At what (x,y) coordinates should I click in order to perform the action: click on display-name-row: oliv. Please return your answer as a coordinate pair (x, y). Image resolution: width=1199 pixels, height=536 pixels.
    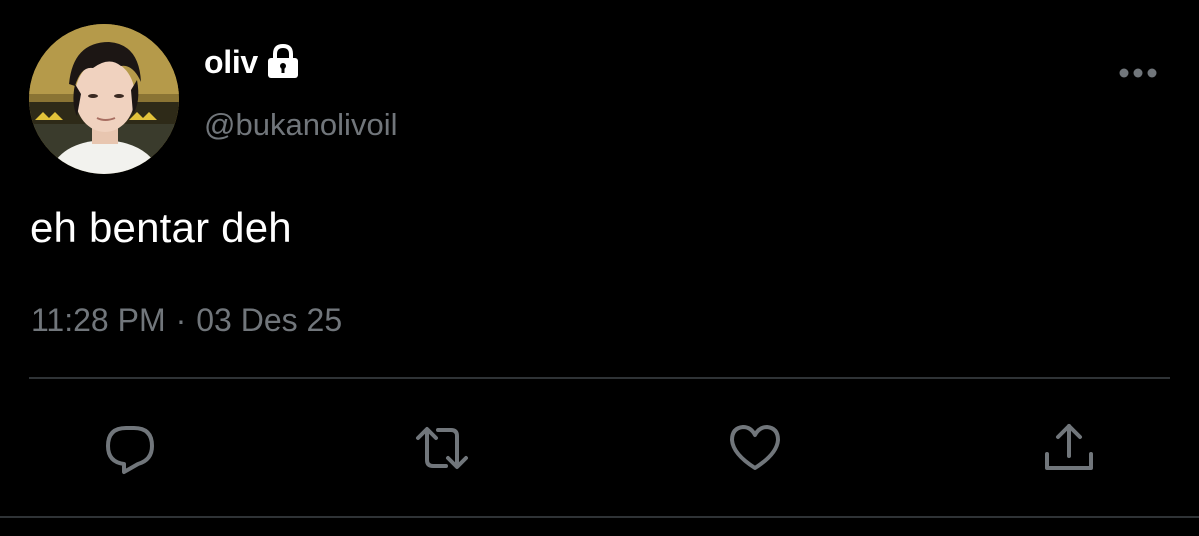
    Looking at the image, I should click on (252, 62).